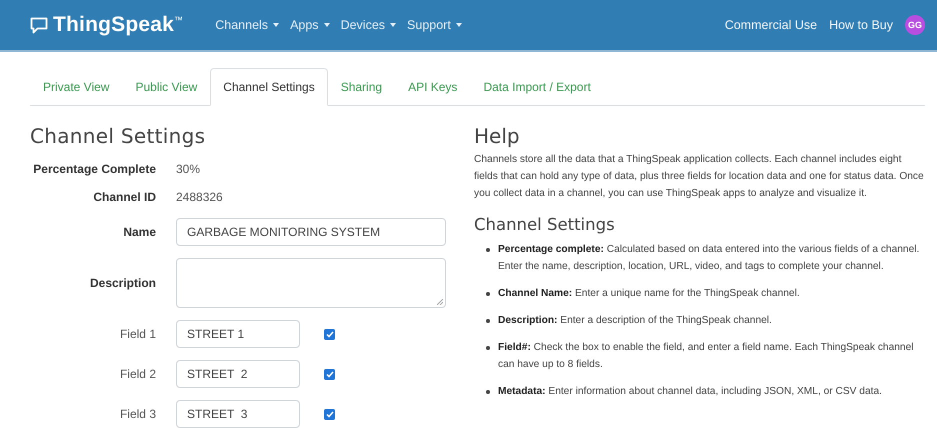 This screenshot has width=937, height=445. What do you see at coordinates (771, 25) in the screenshot?
I see `nav-link: Commercial Use` at bounding box center [771, 25].